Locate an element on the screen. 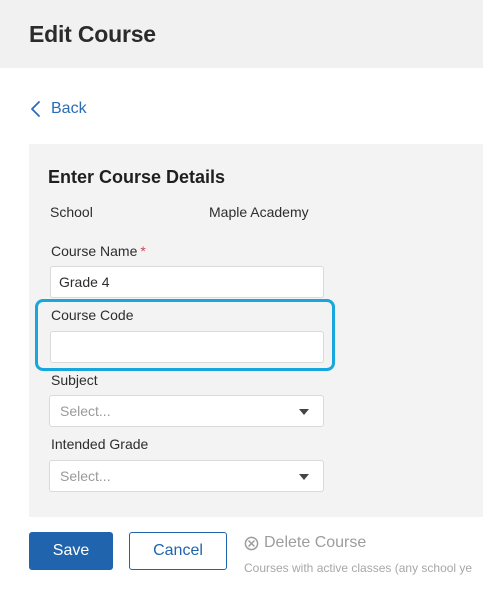 Image resolution: width=483 pixels, height=591 pixels. intended-grade-label: Intended Grade is located at coordinates (100, 444).